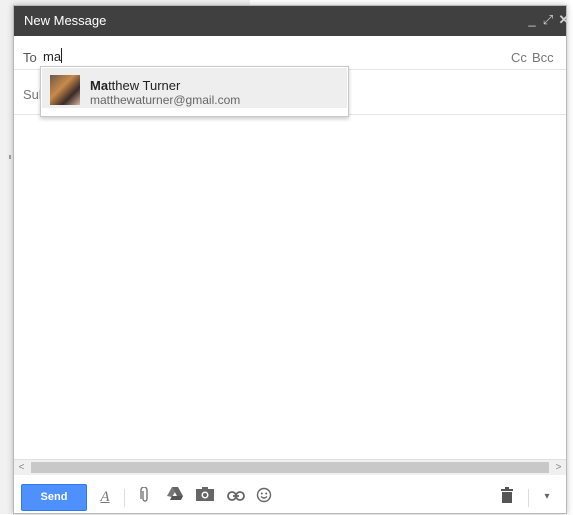 This screenshot has height=515, width=573. I want to click on suggestion-name: Matthew Turner, so click(135, 85).